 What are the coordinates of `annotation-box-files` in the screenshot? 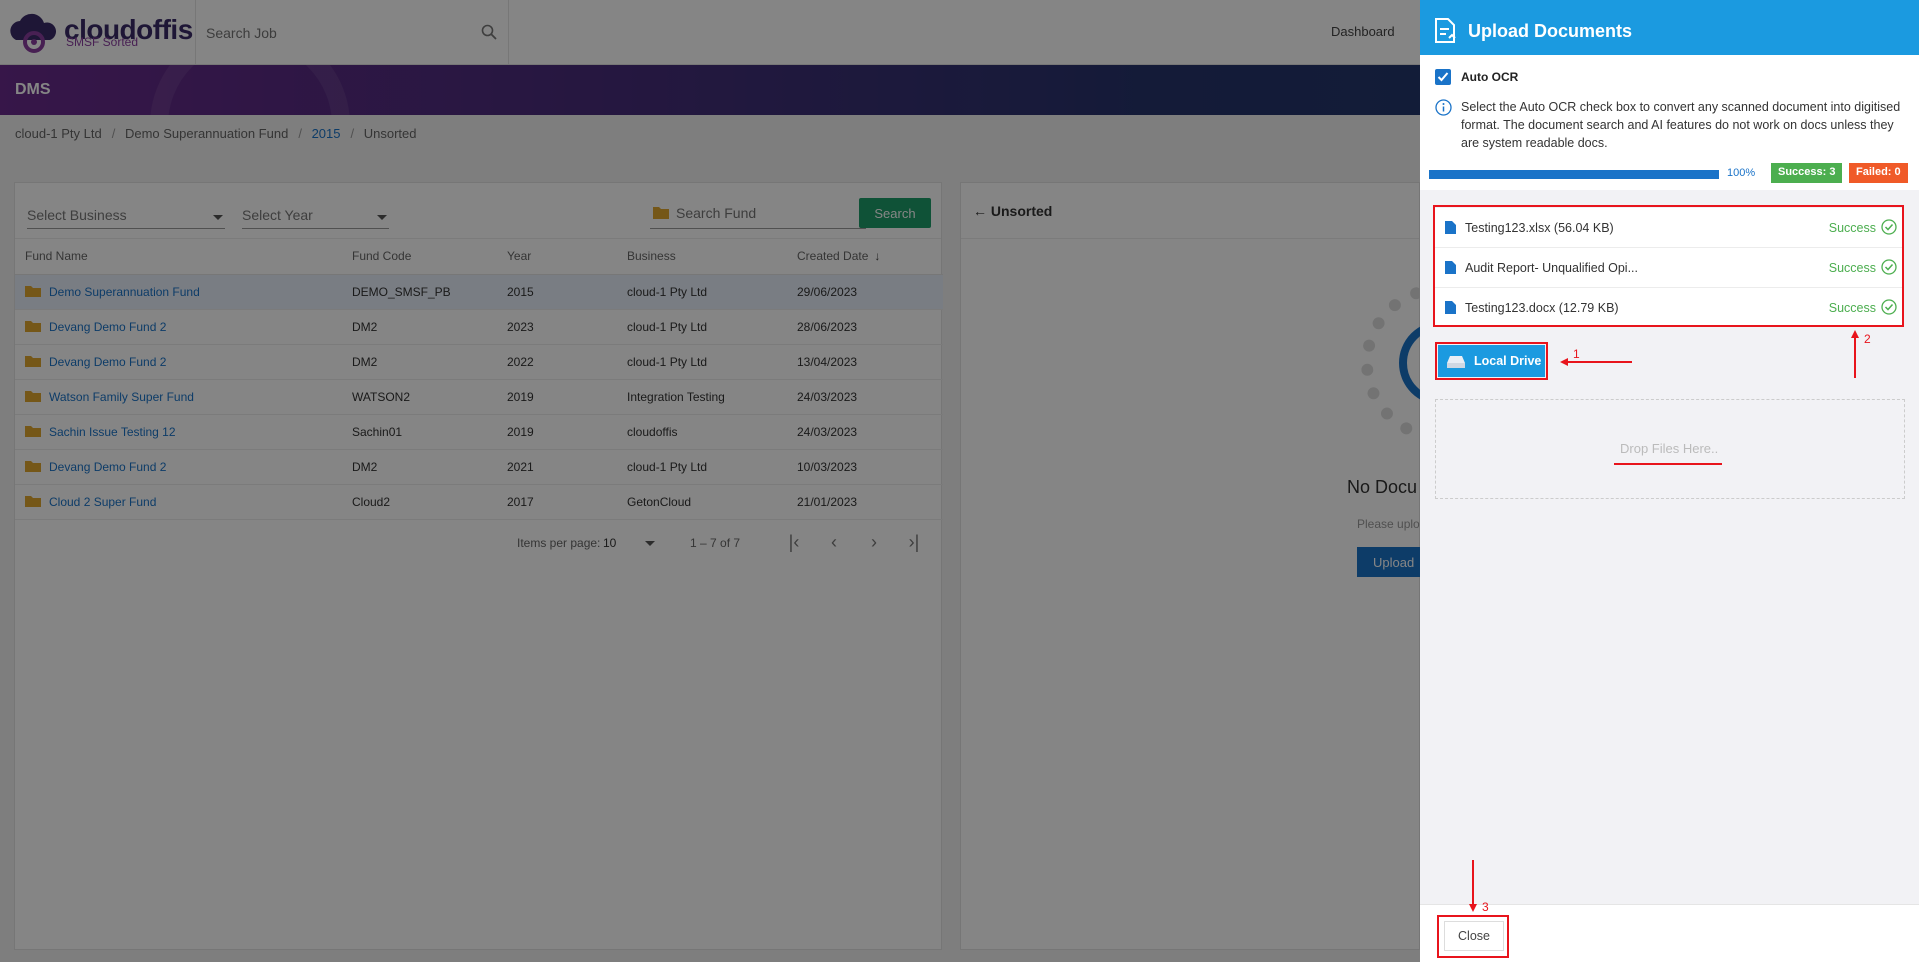 It's located at (1668, 266).